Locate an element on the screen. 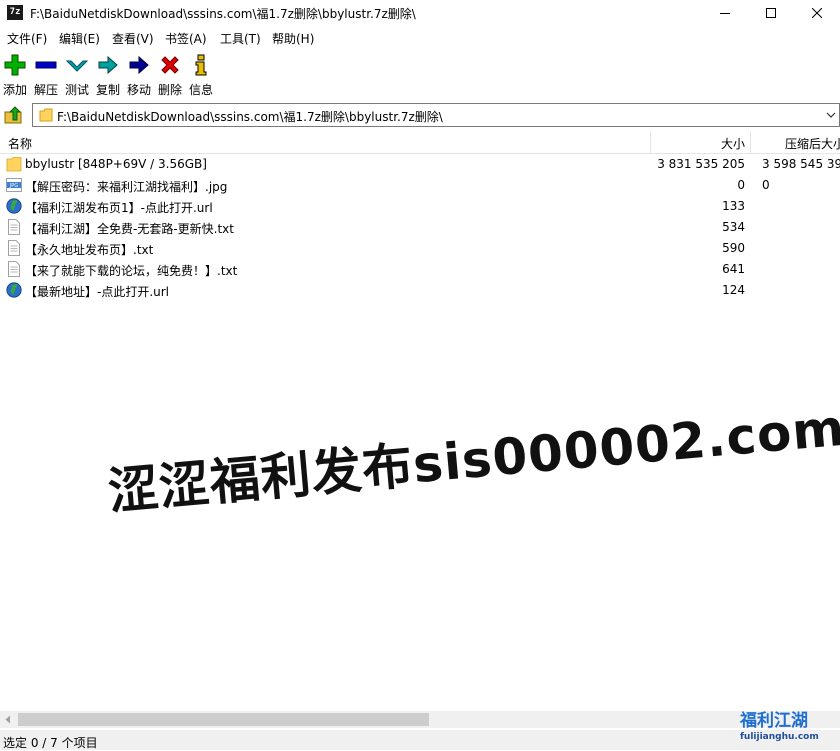  file-size: 124 is located at coordinates (733, 290).